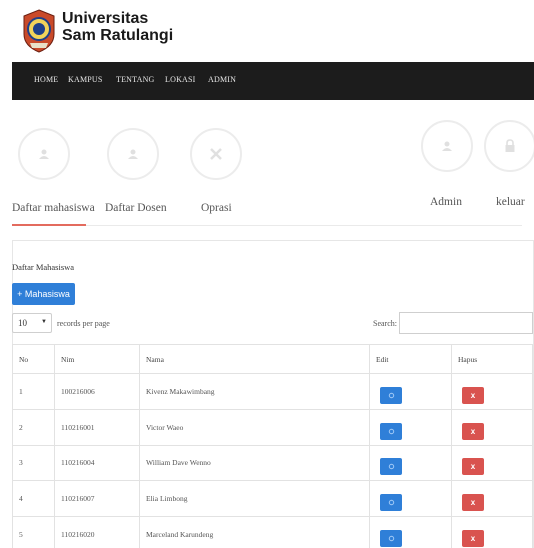 This screenshot has height=548, width=534. Describe the element at coordinates (33, 427) in the screenshot. I see `cell-no: 2` at that location.